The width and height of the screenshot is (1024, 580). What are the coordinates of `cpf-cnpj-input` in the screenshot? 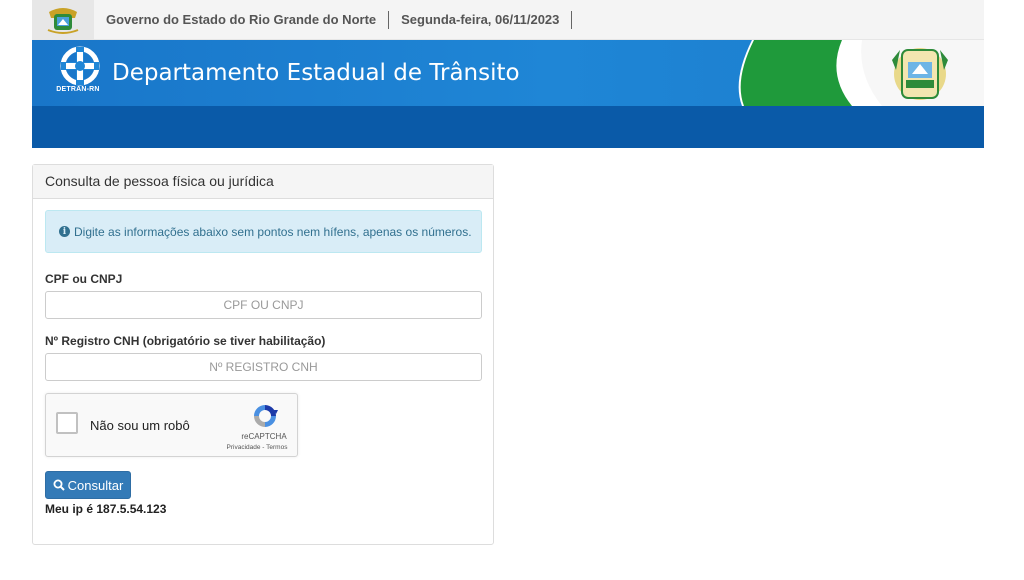 It's located at (263, 305).